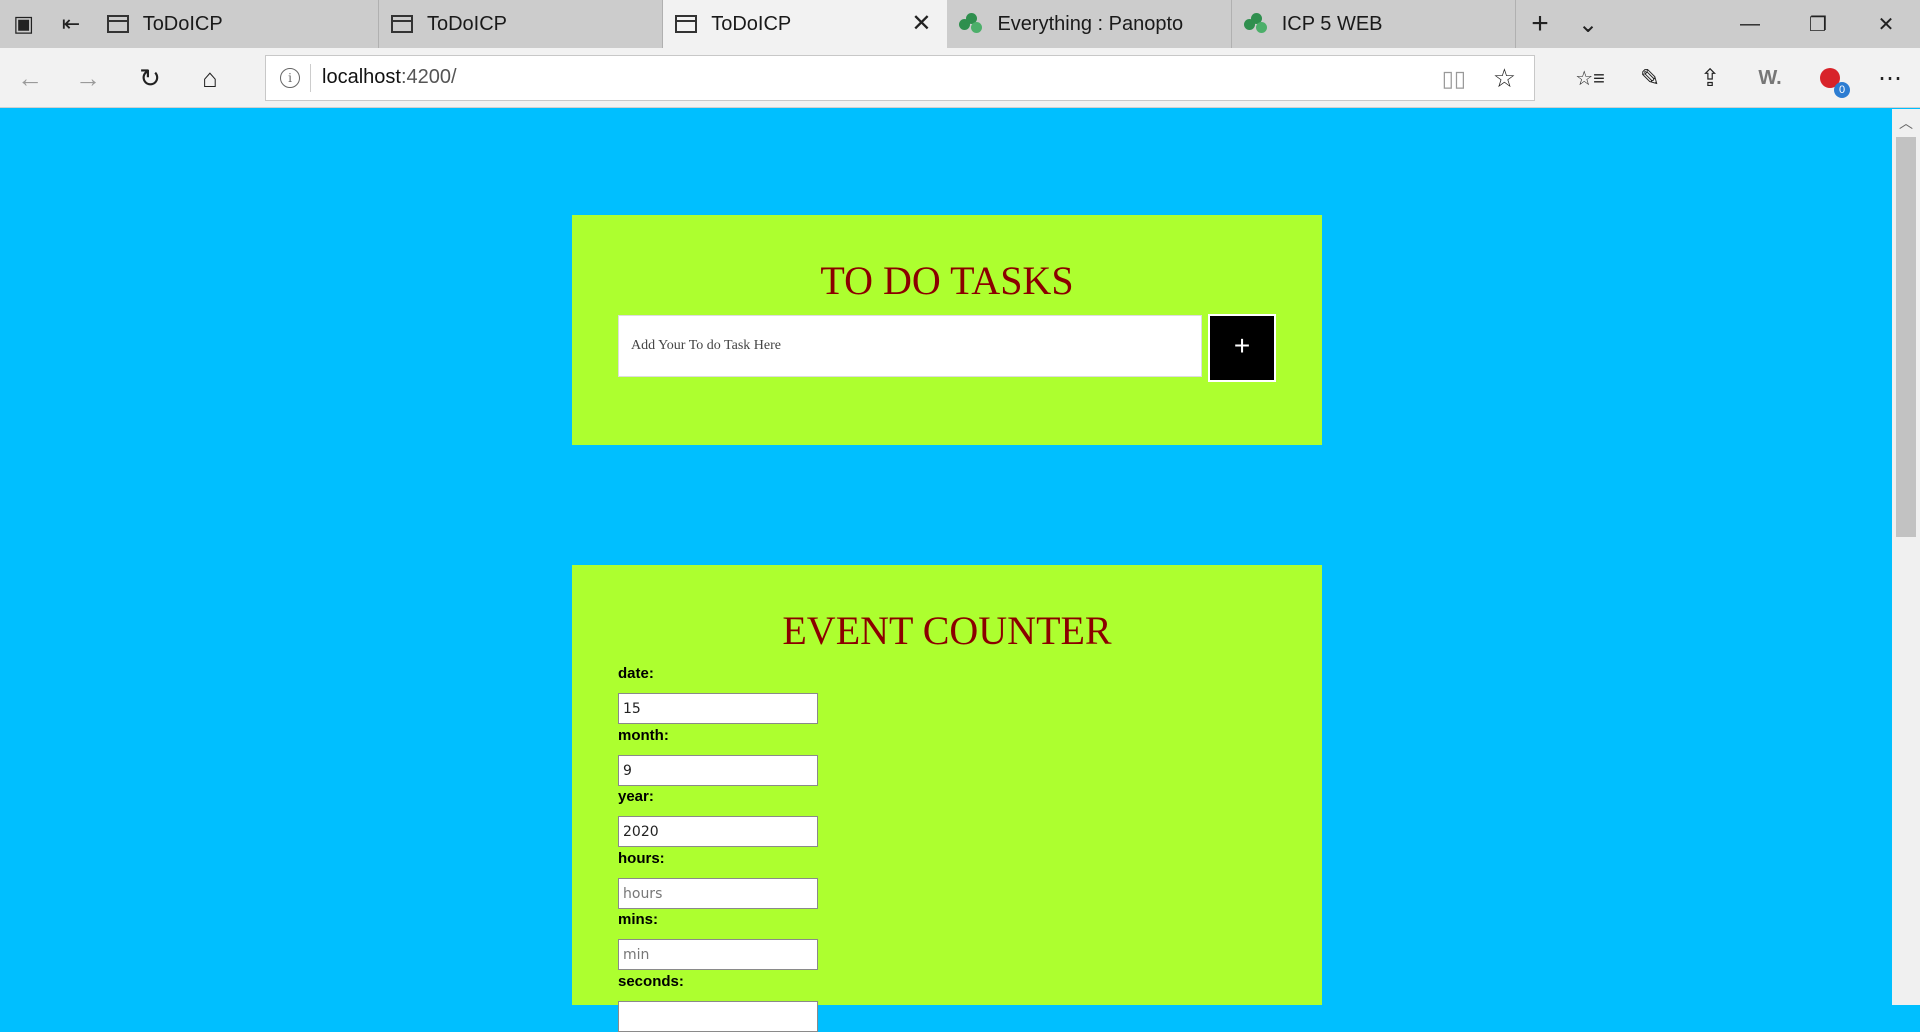  I want to click on window-close-icon: ✕, so click(1886, 24).